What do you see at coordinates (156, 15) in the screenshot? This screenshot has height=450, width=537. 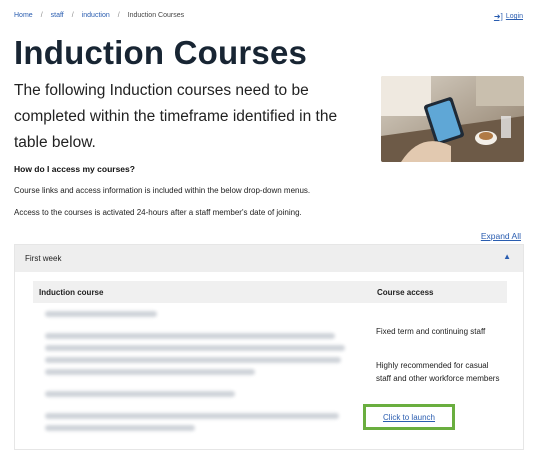 I see `breadcrumb-current: Induction Courses` at bounding box center [156, 15].